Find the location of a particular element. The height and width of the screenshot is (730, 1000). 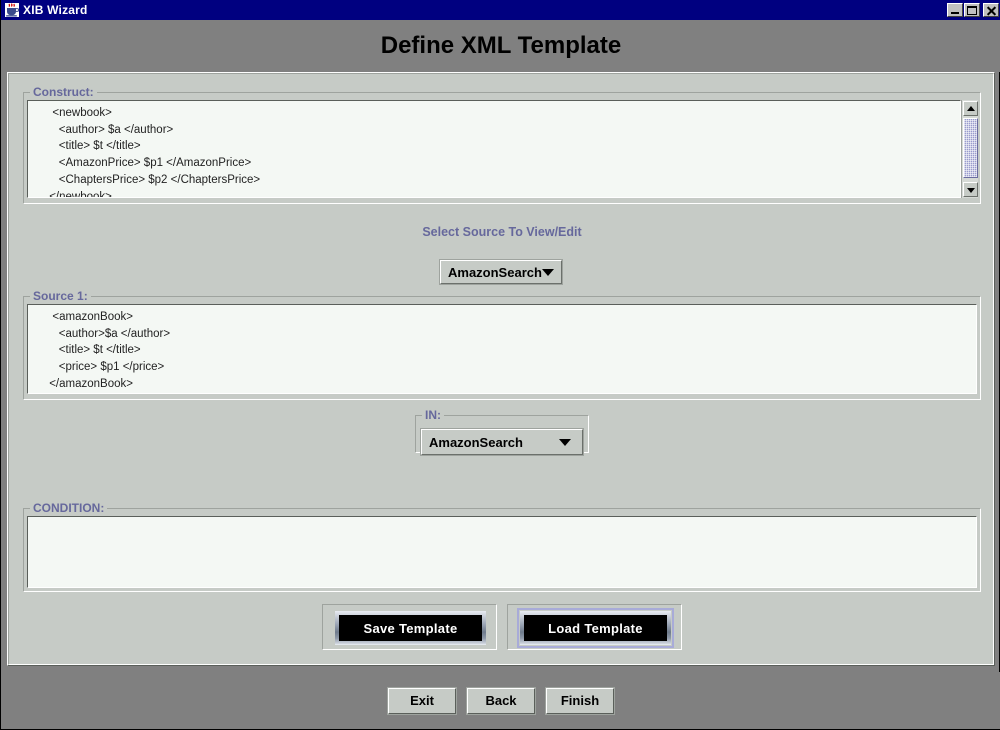

scroll-up-icon is located at coordinates (970, 108).